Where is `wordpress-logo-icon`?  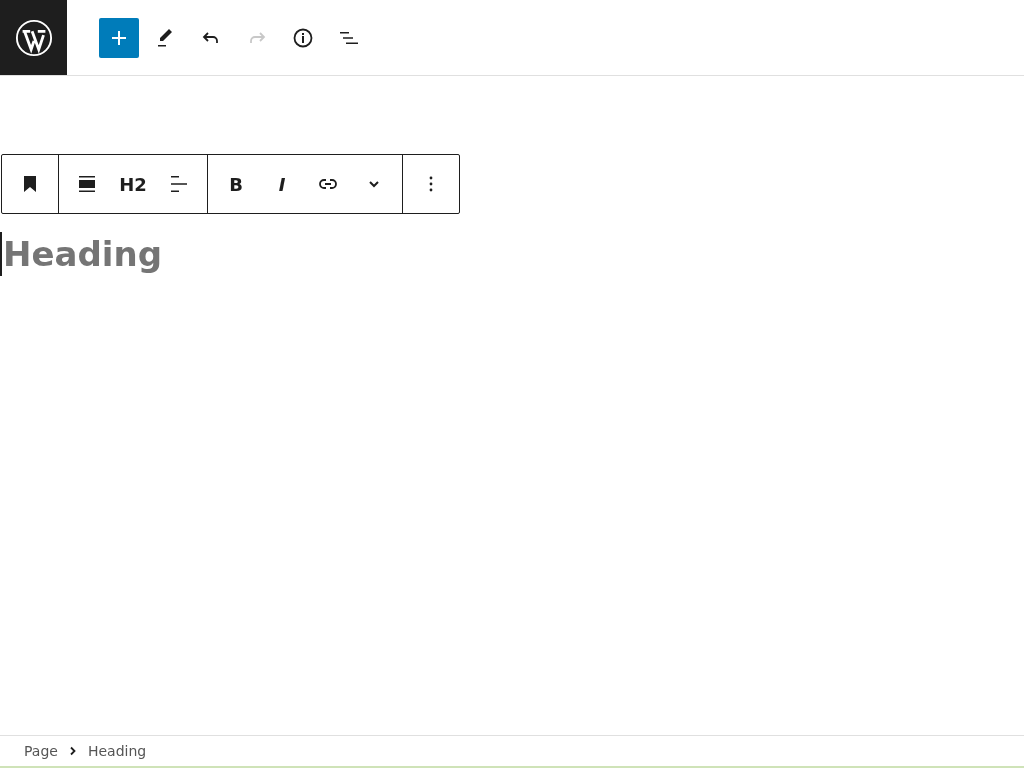 wordpress-logo-icon is located at coordinates (33, 37).